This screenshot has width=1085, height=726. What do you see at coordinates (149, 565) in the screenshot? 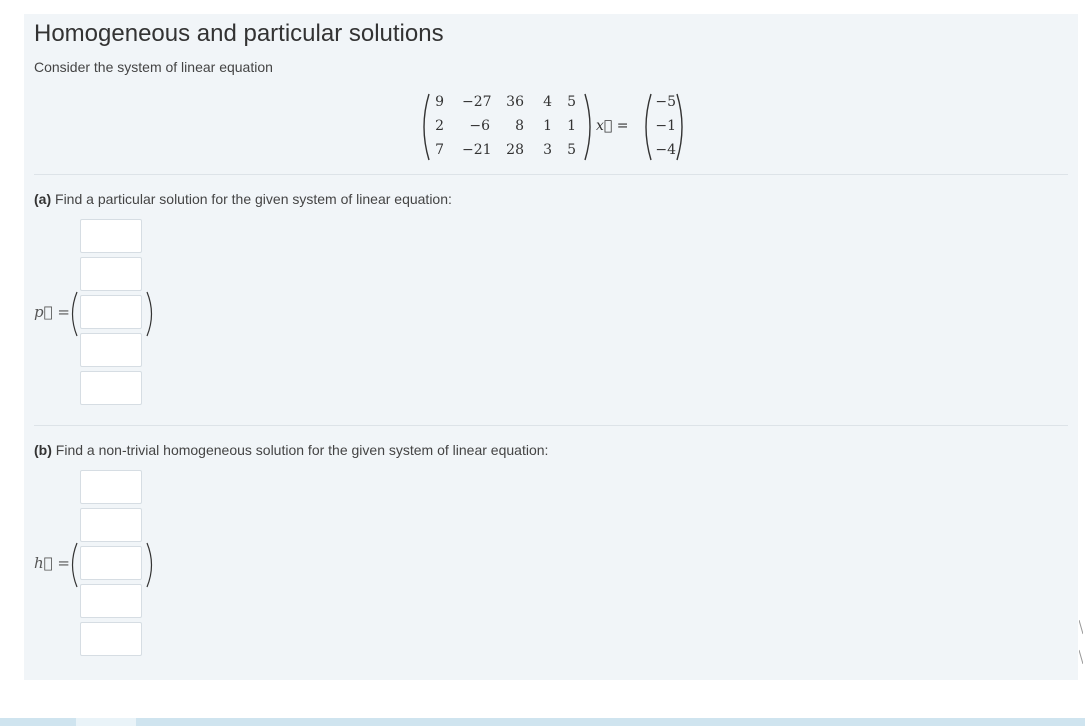
I see `vector-h-right-paren` at bounding box center [149, 565].